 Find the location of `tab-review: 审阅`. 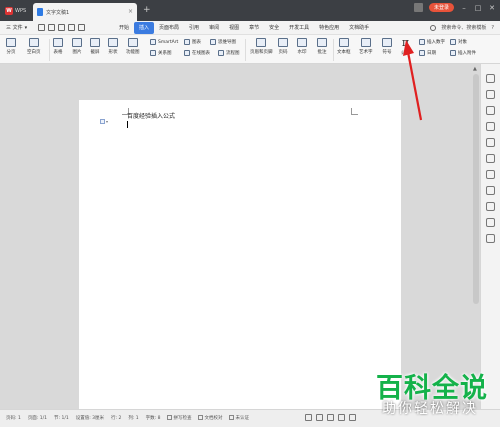

tab-review: 审阅 is located at coordinates (214, 28).